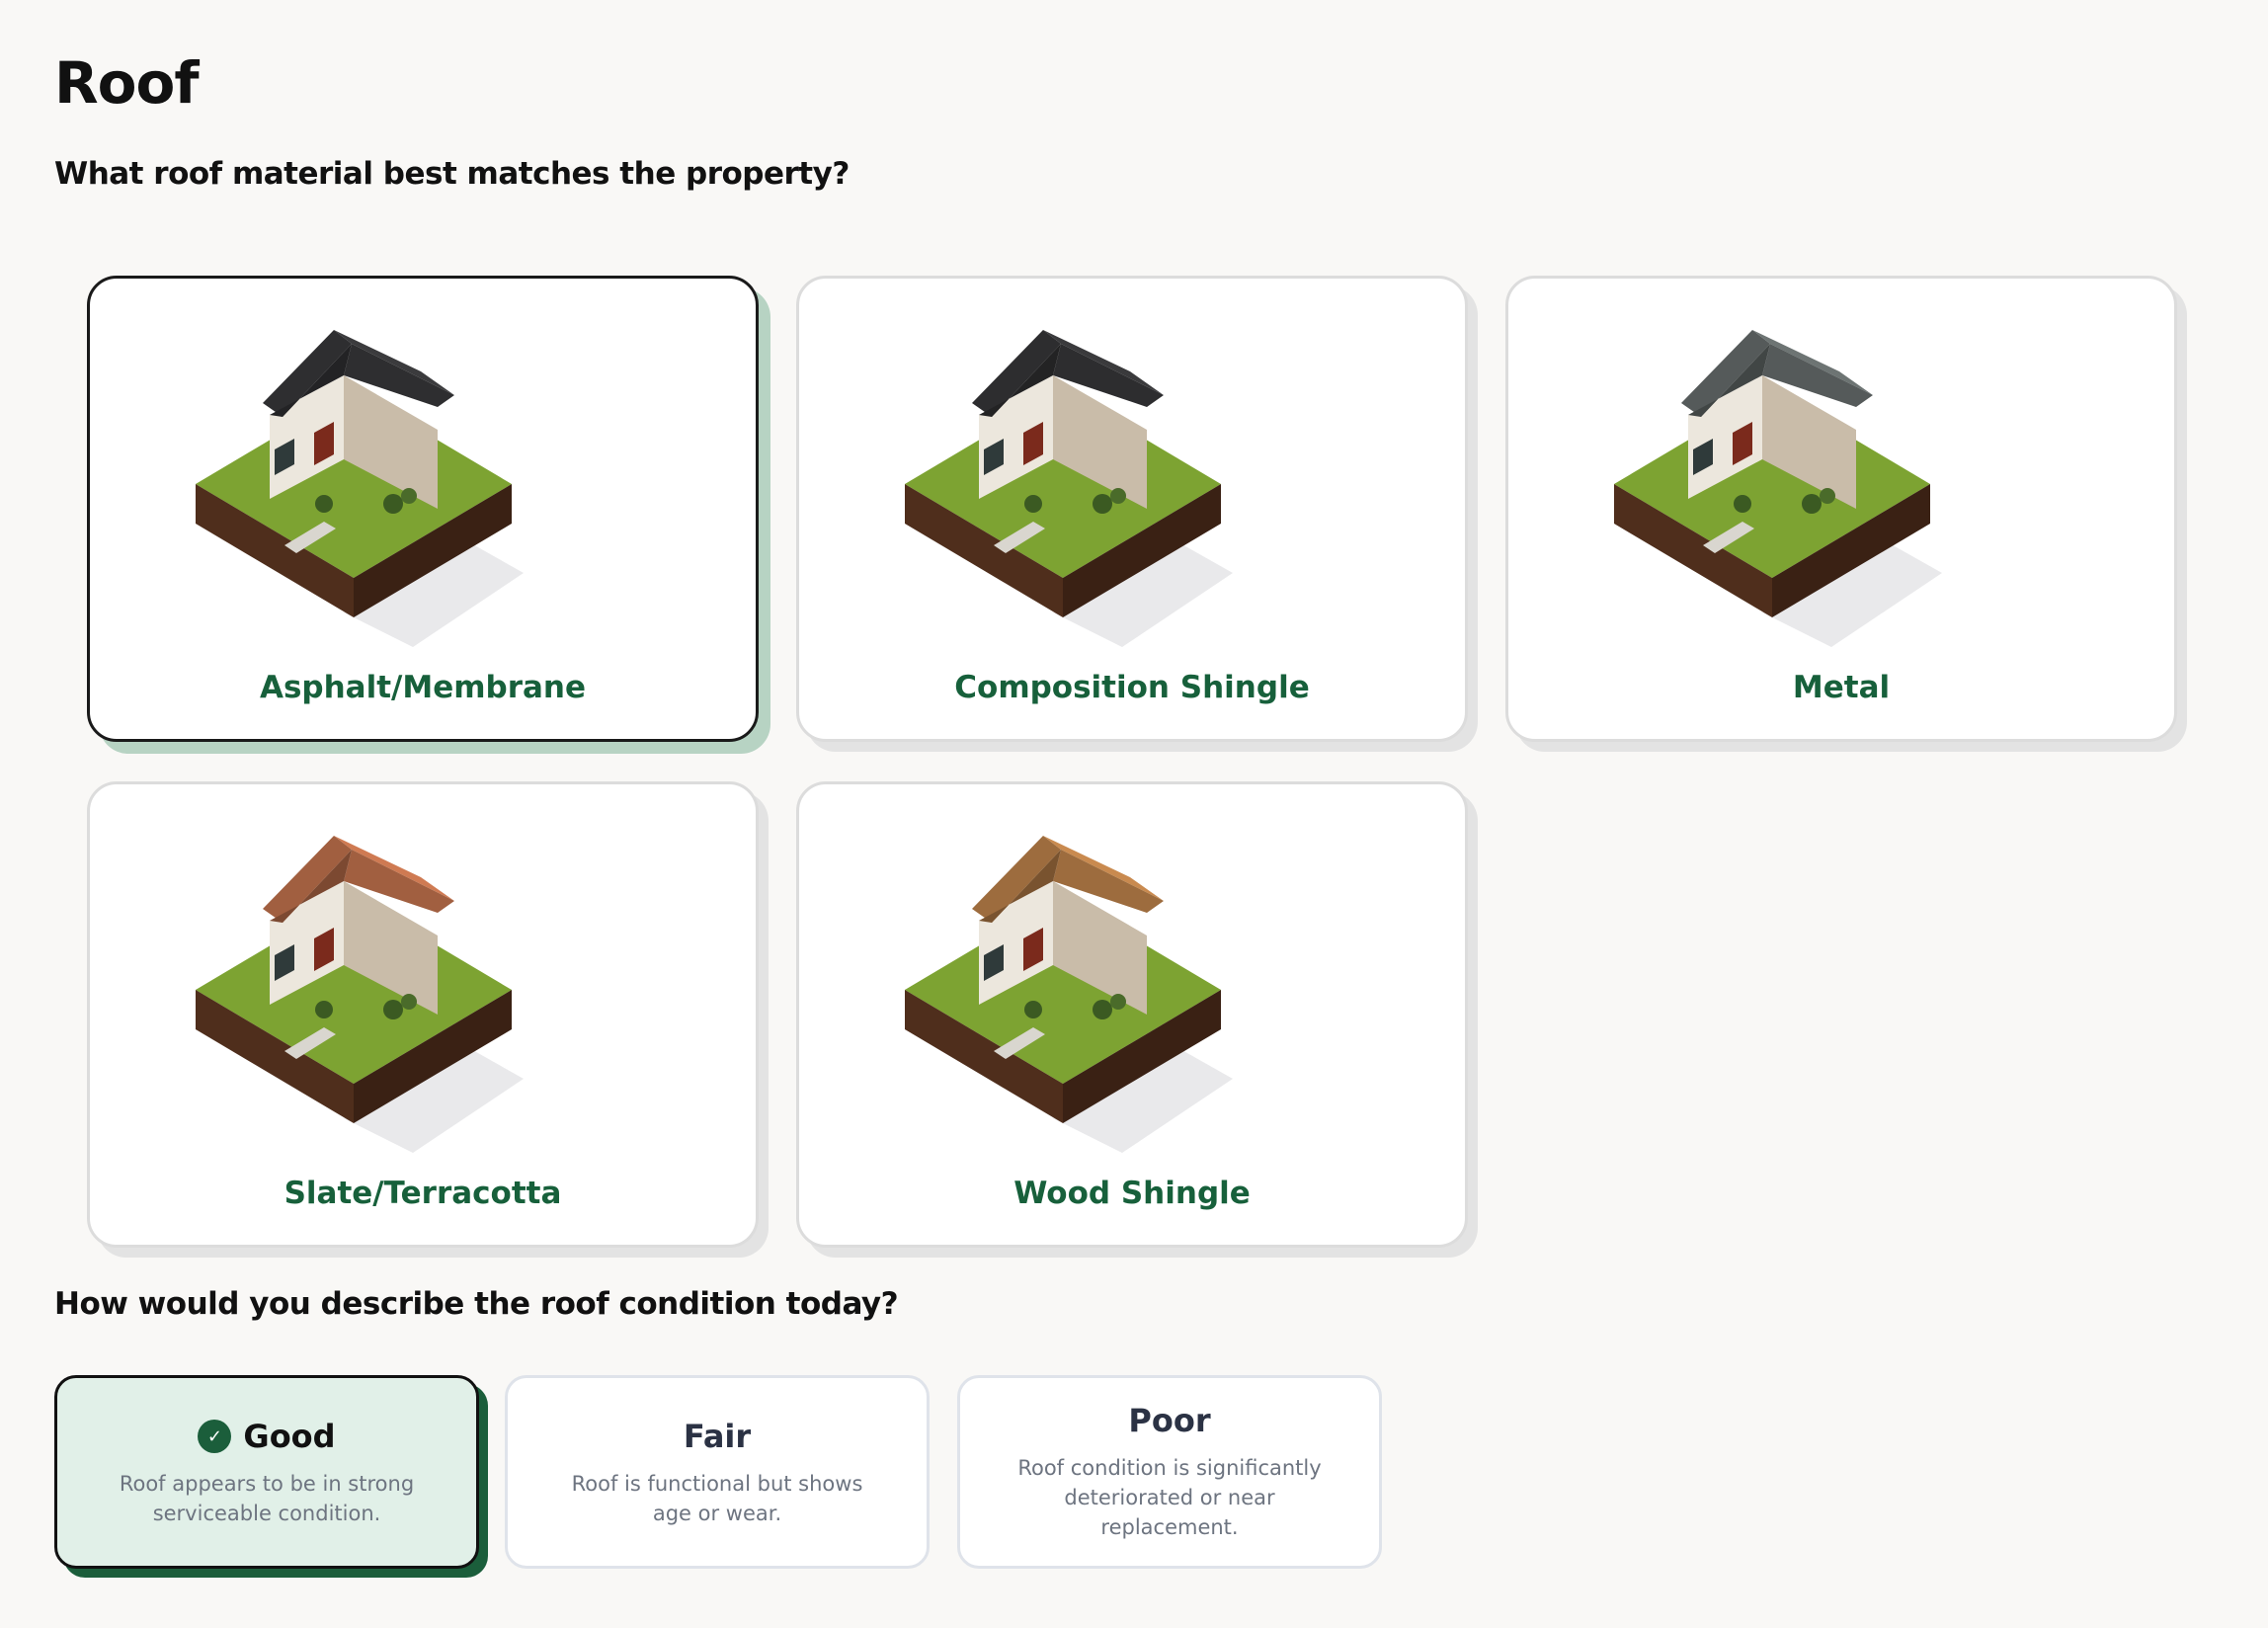 This screenshot has height=1628, width=2268. I want to click on material-card-metal: Metal, so click(1841, 509).